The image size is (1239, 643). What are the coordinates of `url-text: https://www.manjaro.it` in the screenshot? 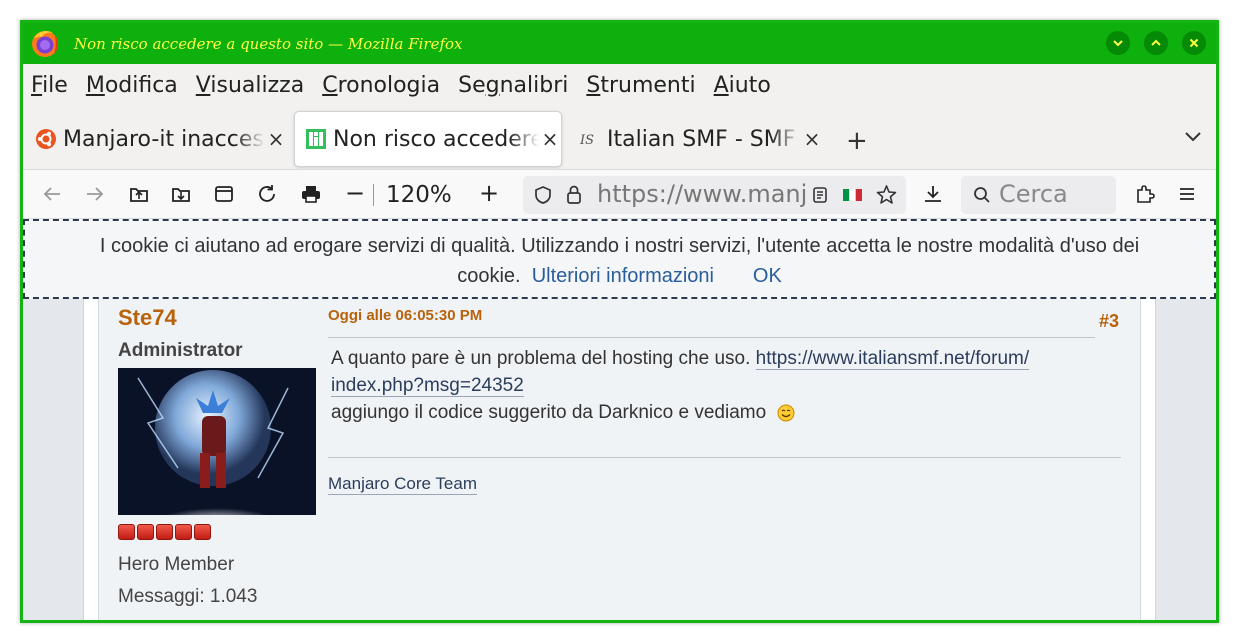 It's located at (702, 194).